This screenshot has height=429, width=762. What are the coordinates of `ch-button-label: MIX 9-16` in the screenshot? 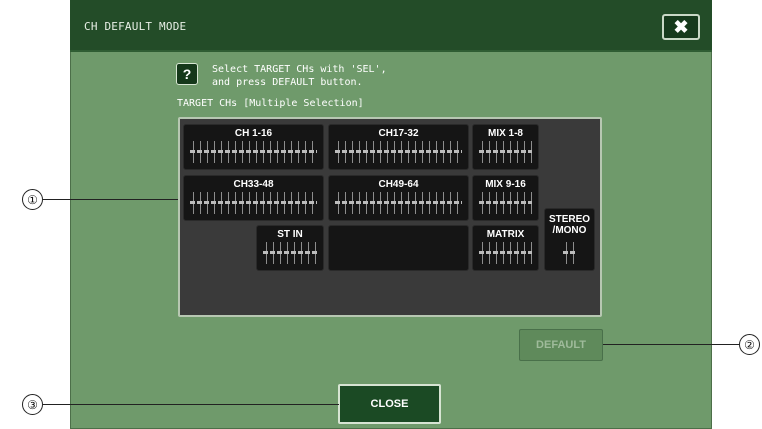 It's located at (505, 184).